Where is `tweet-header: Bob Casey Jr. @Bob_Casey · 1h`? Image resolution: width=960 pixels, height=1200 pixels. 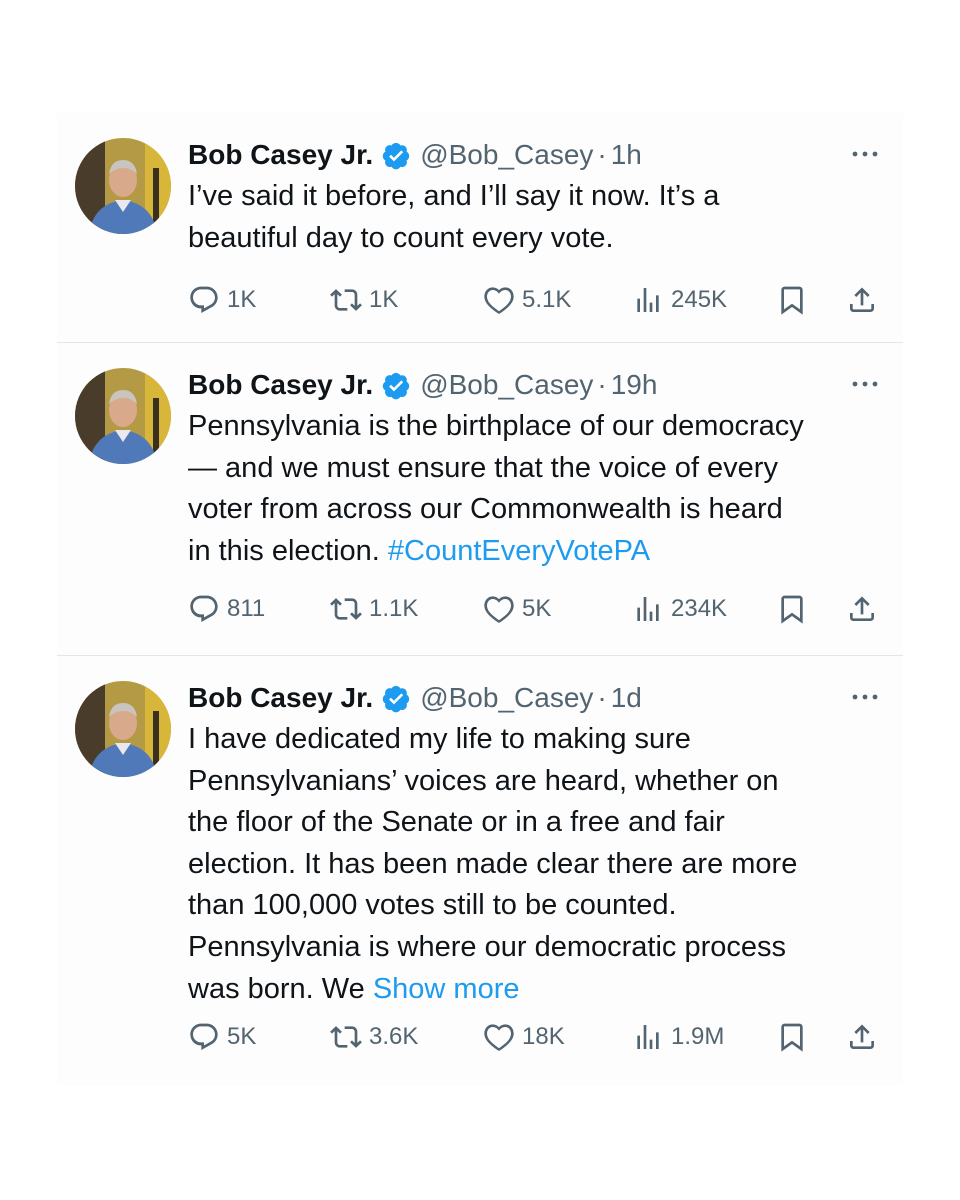
tweet-header: Bob Casey Jr. @Bob_Casey · 1h is located at coordinates (534, 155).